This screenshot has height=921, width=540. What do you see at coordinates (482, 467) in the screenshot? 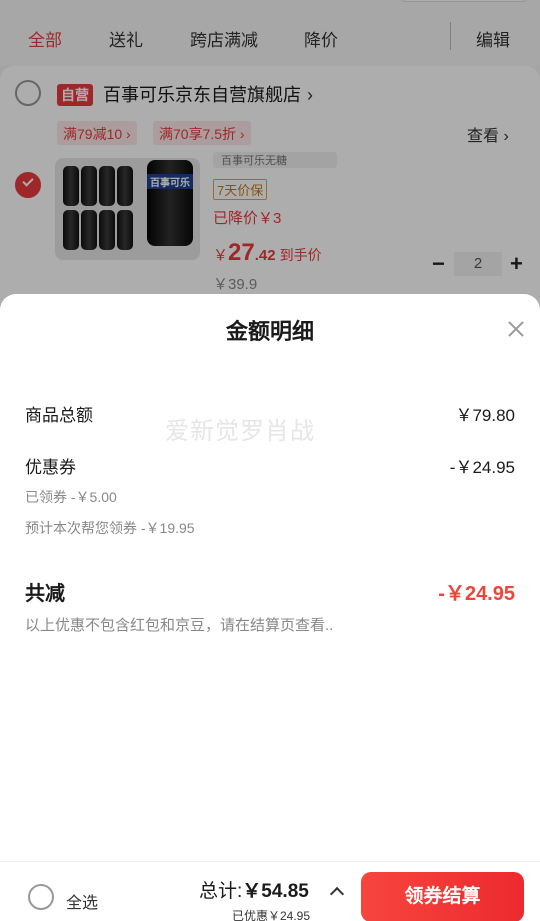
I see `coupon-value: -￥24.95` at bounding box center [482, 467].